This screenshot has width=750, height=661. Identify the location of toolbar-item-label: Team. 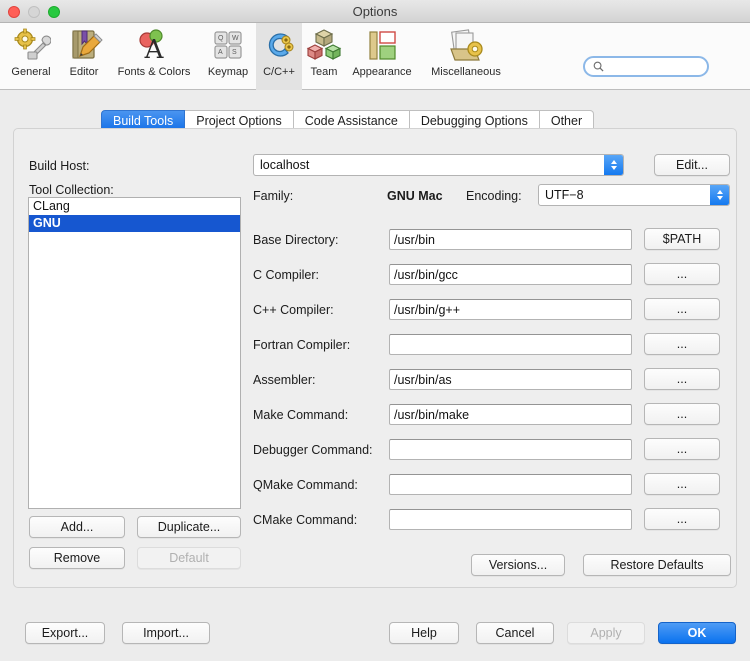
(324, 72).